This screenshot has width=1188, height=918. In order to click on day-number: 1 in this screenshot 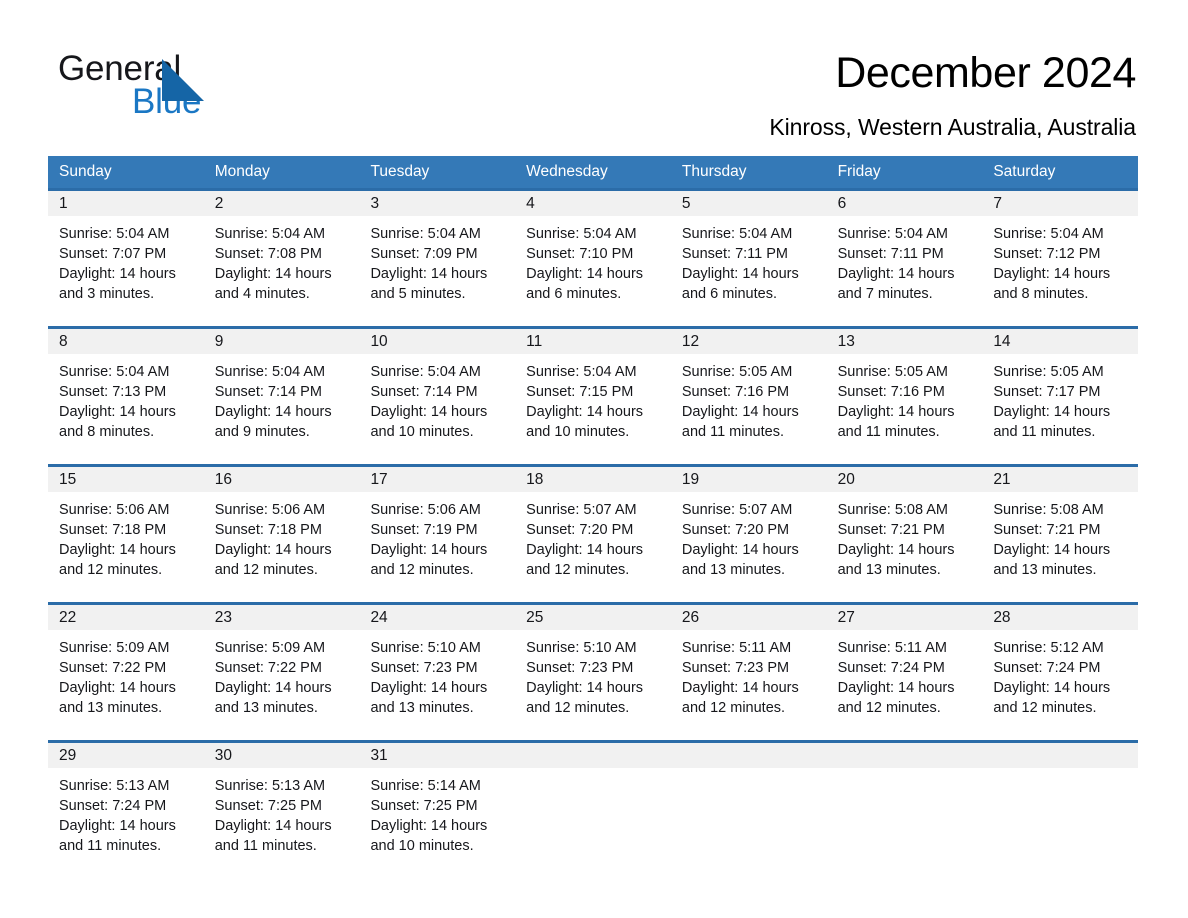, I will do `click(126, 203)`.